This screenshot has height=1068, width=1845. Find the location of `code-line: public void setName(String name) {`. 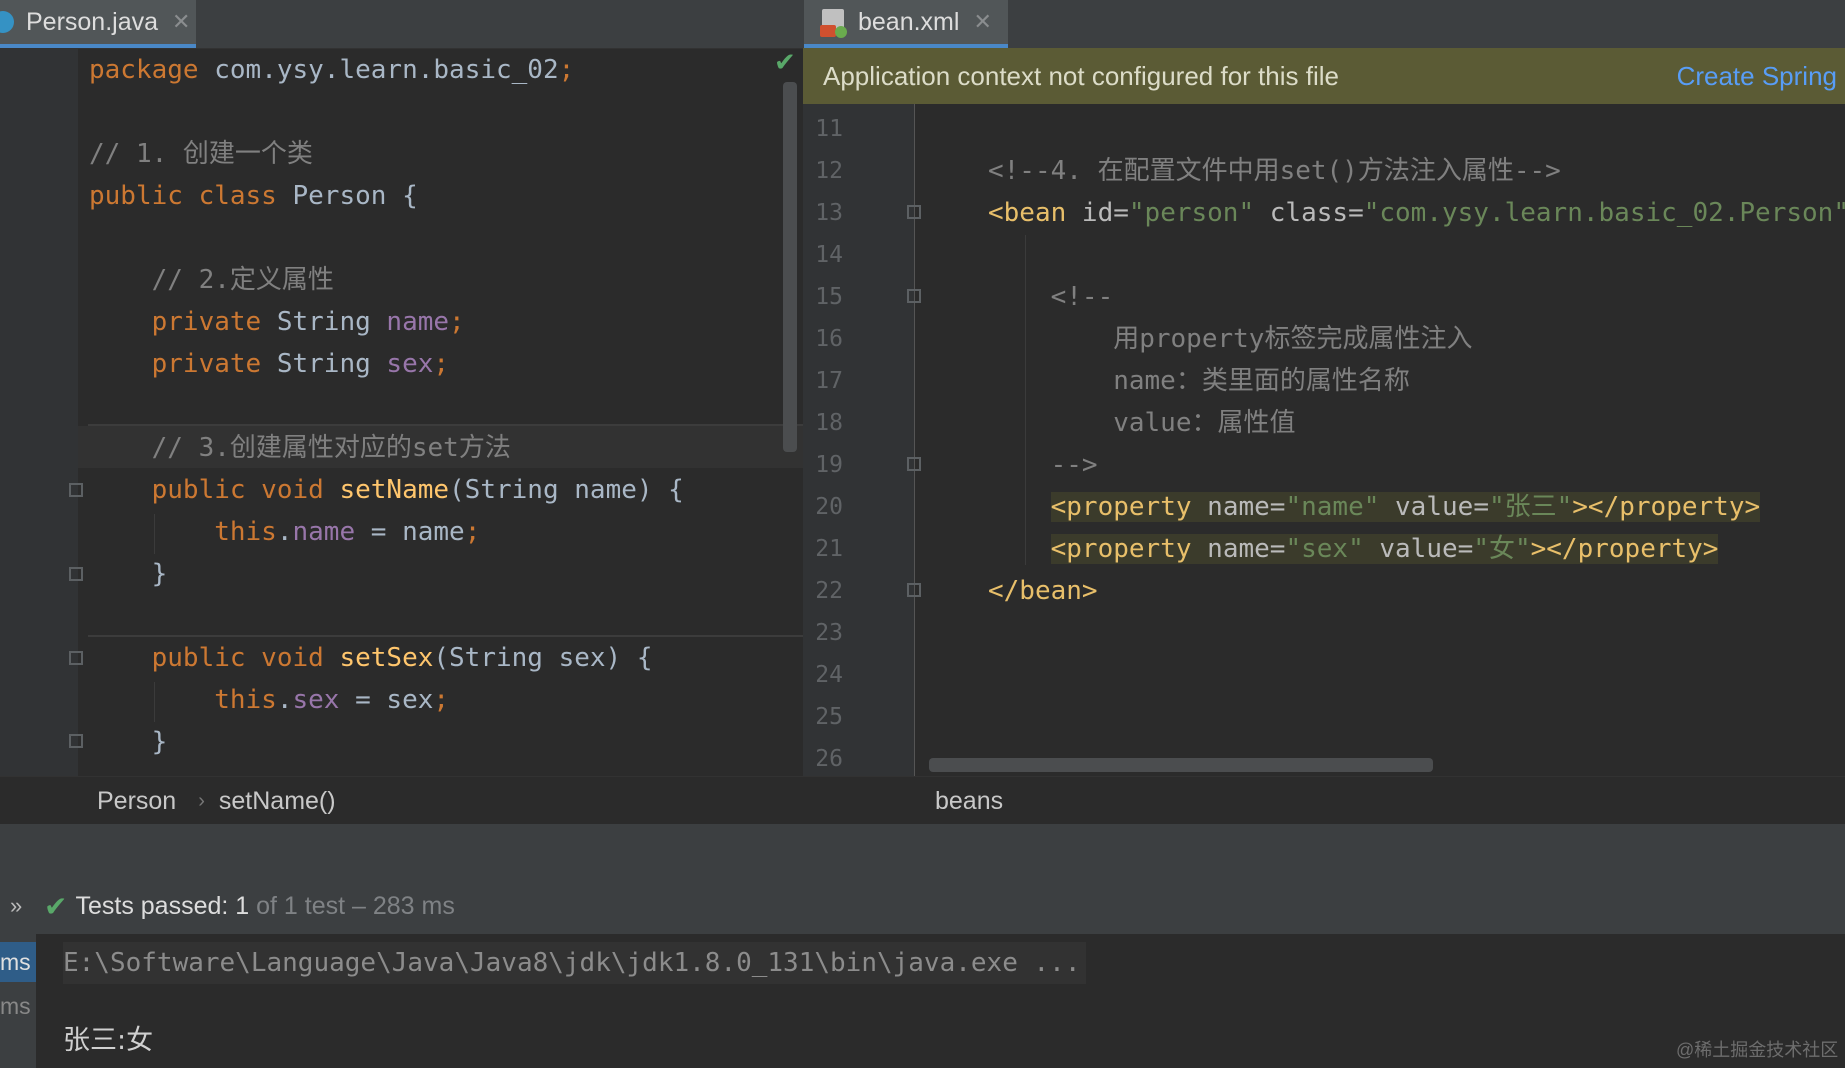

code-line: public void setName(String name) { is located at coordinates (434, 490).